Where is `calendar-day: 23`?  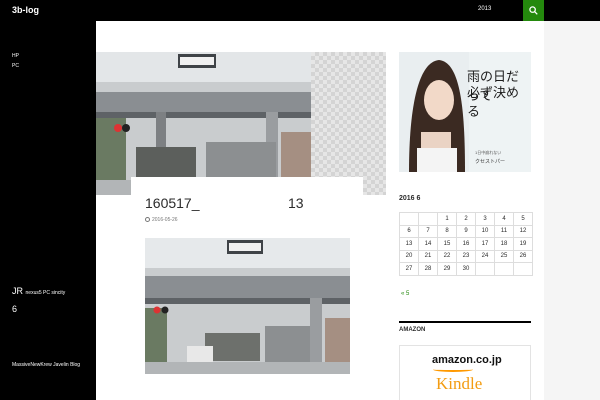 calendar-day: 23 is located at coordinates (466, 256).